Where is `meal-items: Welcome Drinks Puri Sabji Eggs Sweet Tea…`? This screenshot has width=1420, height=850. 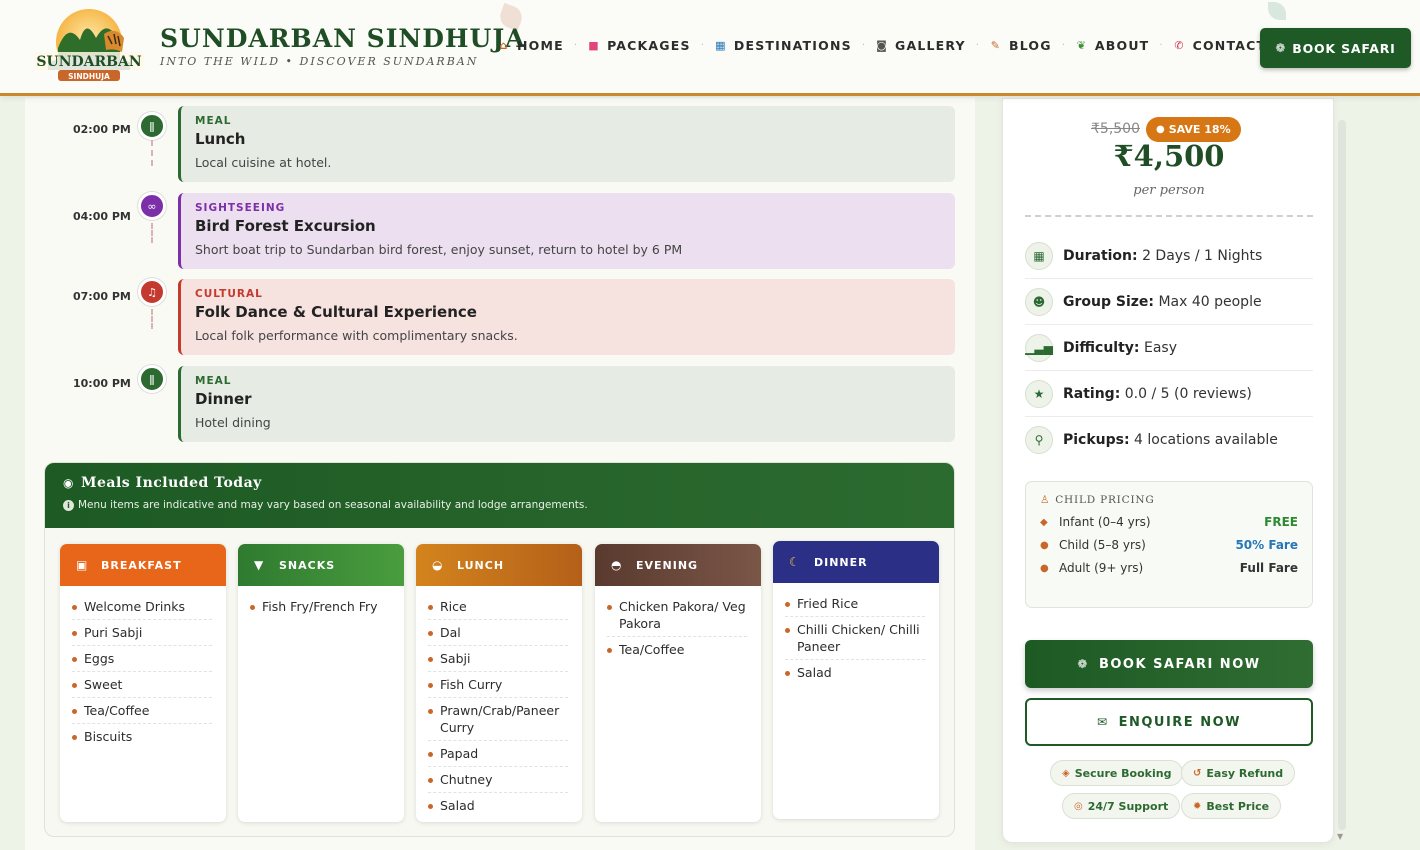
meal-items: Welcome Drinks Puri Sabji Eggs Sweet Tea… is located at coordinates (143, 667).